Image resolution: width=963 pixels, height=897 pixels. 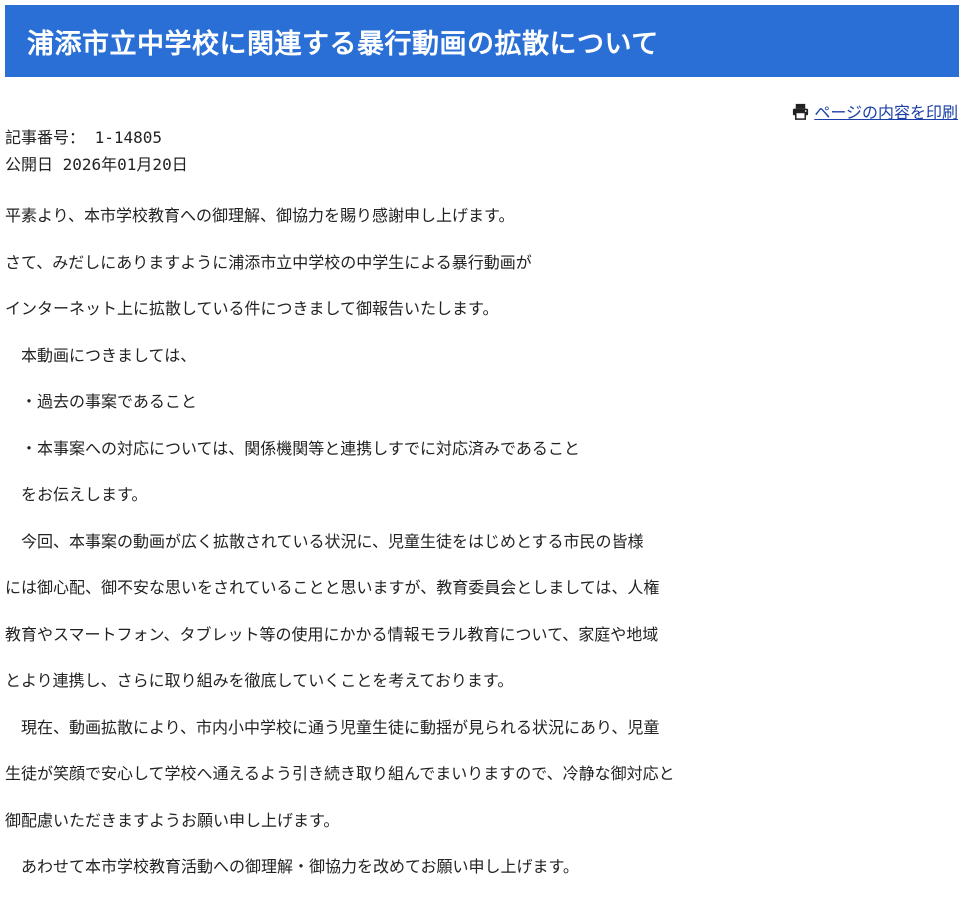 I want to click on body-line: とより連携し、さらに取り組みを徹底していくことを考えております。, so click(x=259, y=680).